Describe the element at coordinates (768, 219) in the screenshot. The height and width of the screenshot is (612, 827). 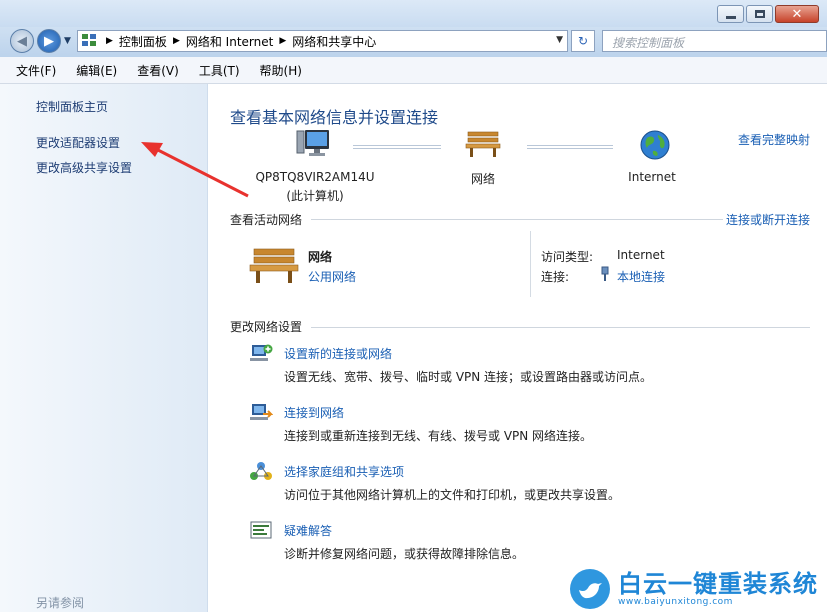
I see `connect-disconnect-link: 连接或断开连接` at that location.